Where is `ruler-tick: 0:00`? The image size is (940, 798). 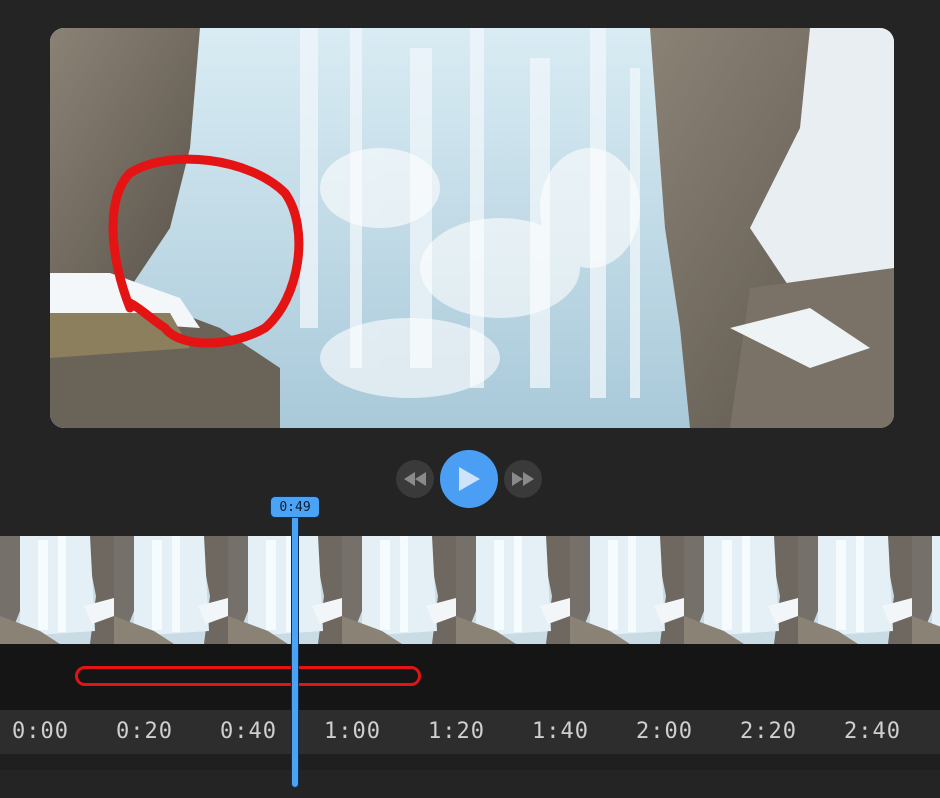
ruler-tick: 0:00 is located at coordinates (40, 731).